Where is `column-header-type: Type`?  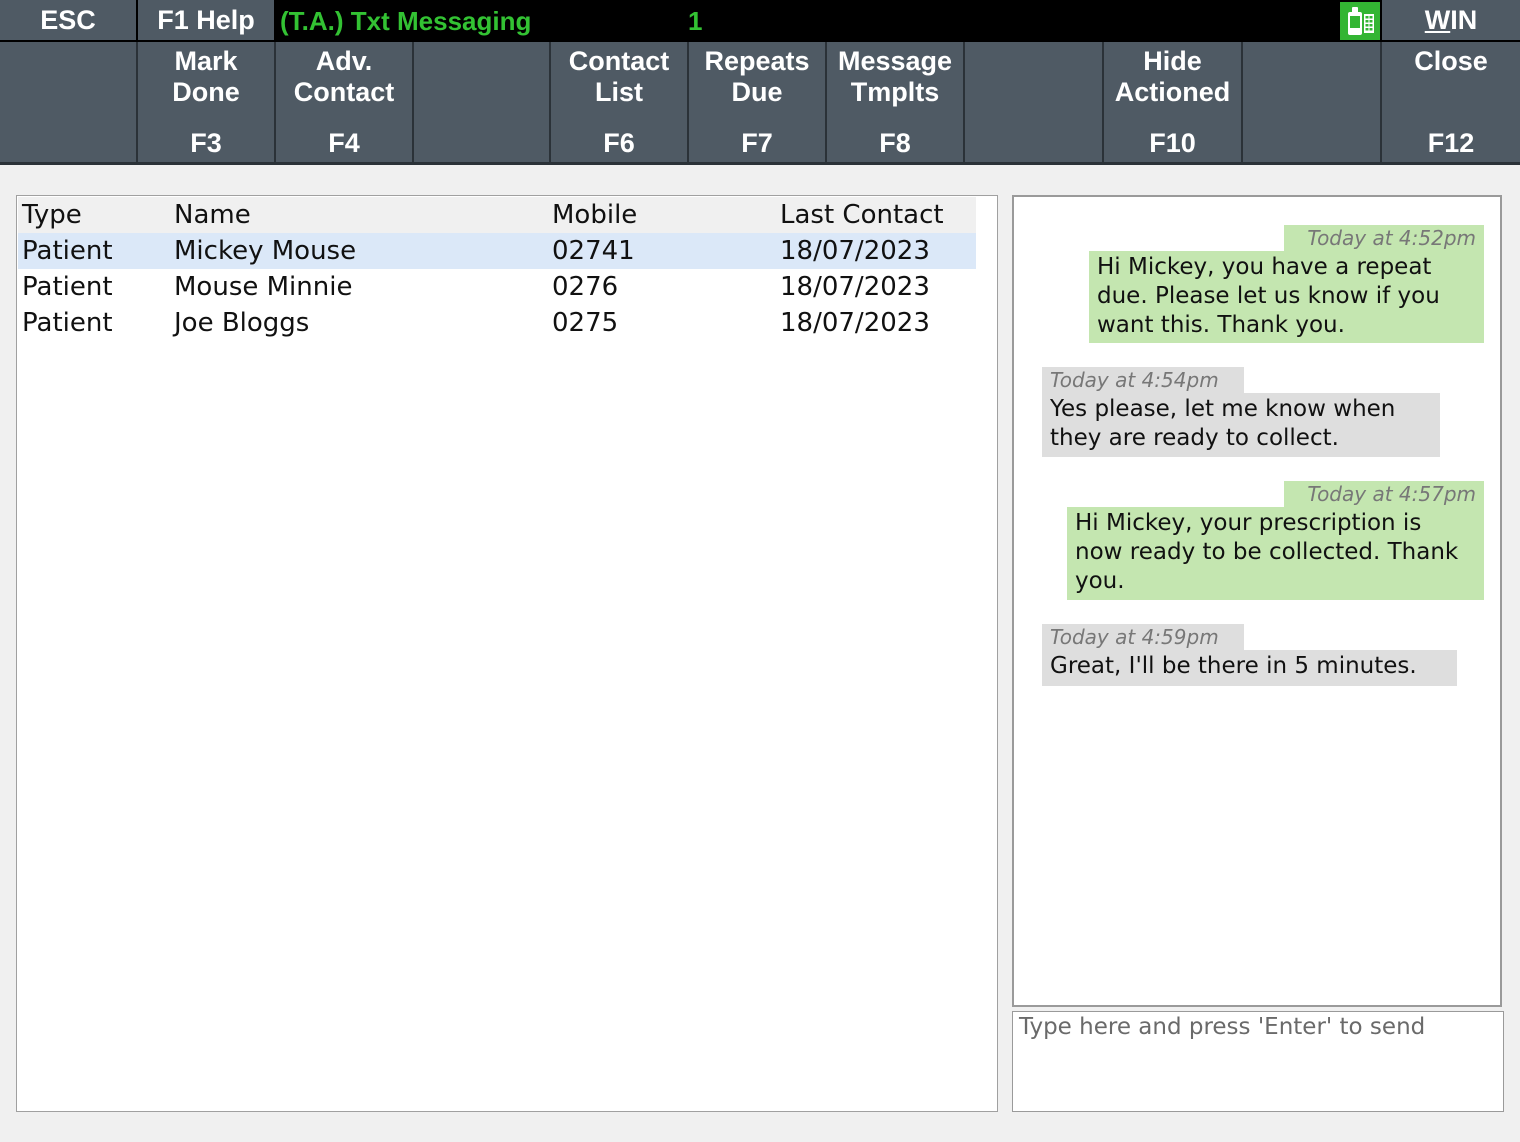
column-header-type: Type is located at coordinates (52, 215).